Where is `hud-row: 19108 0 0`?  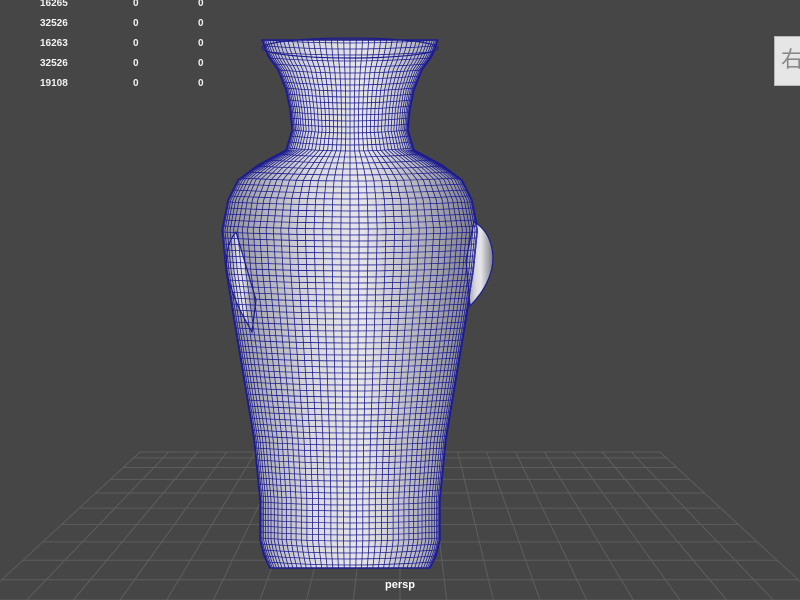
hud-row: 19108 0 0 is located at coordinates (122, 83).